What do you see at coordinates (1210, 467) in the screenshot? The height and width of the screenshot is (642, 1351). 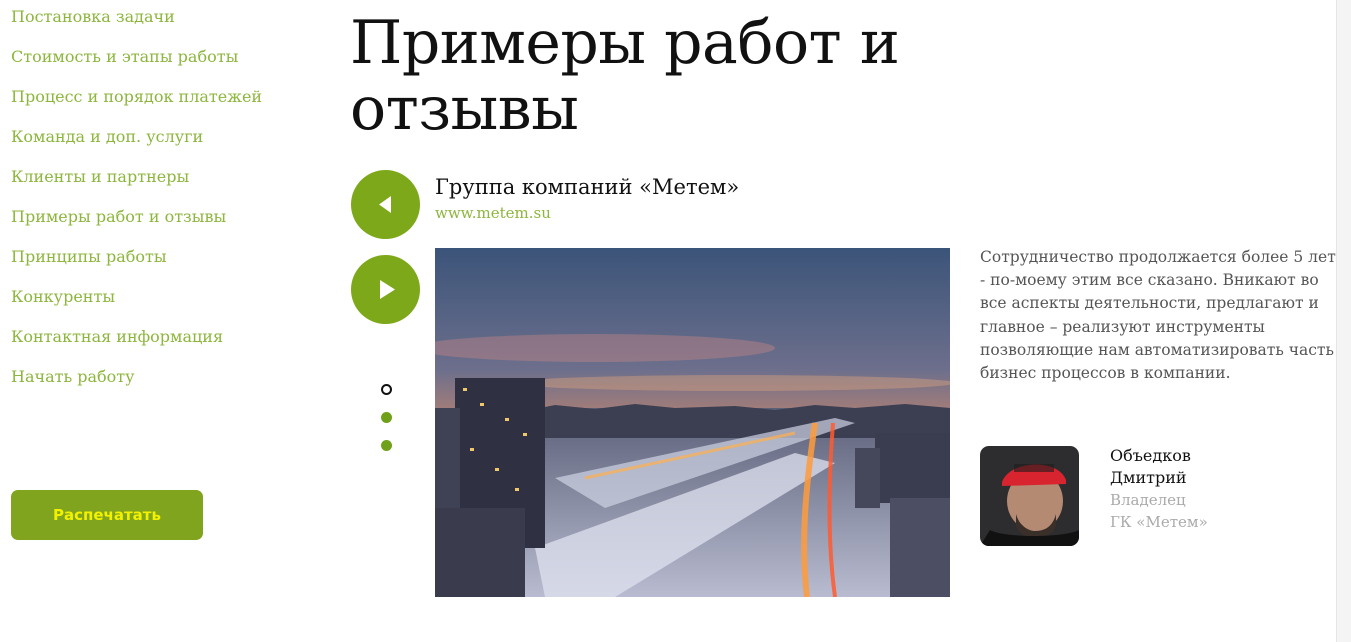 I see `reviewer-name: Объедков Дмитрий` at bounding box center [1210, 467].